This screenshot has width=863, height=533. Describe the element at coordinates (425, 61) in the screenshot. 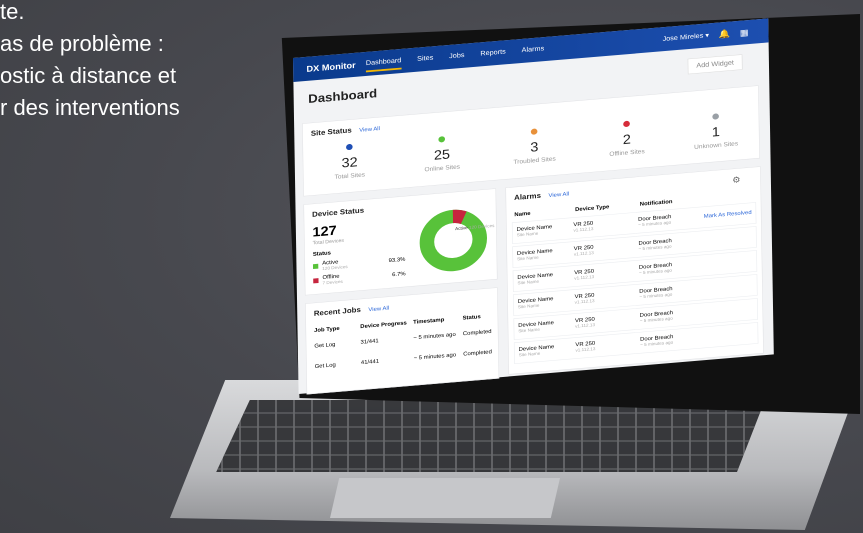

I see `nav-sites: Sites` at that location.